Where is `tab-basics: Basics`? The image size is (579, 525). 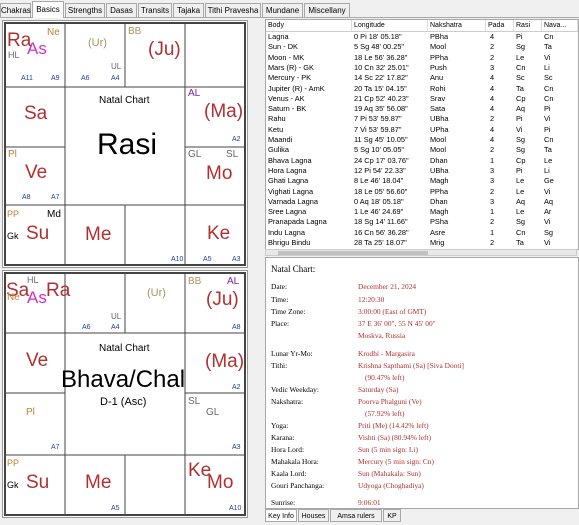 tab-basics: Basics is located at coordinates (48, 9).